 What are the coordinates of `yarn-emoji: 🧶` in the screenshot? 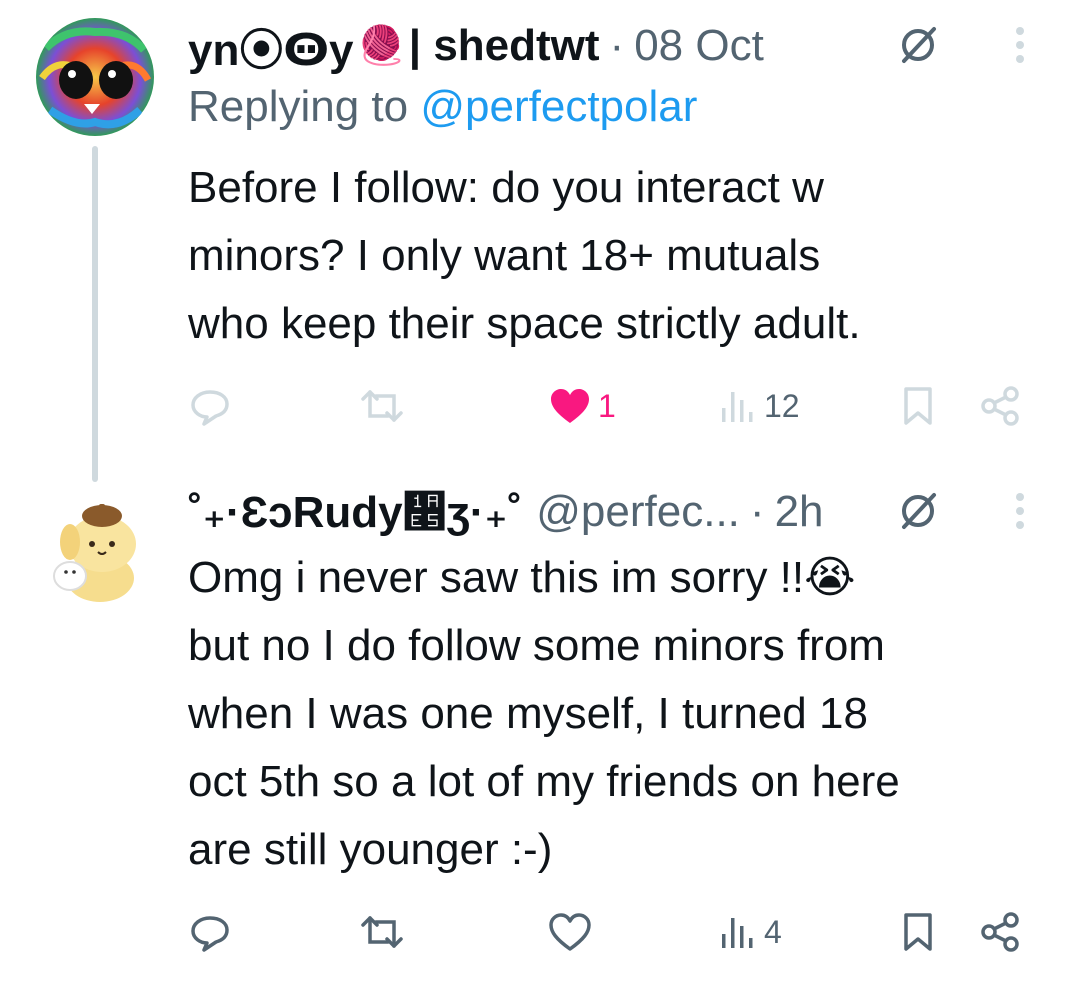 It's located at (381, 46).